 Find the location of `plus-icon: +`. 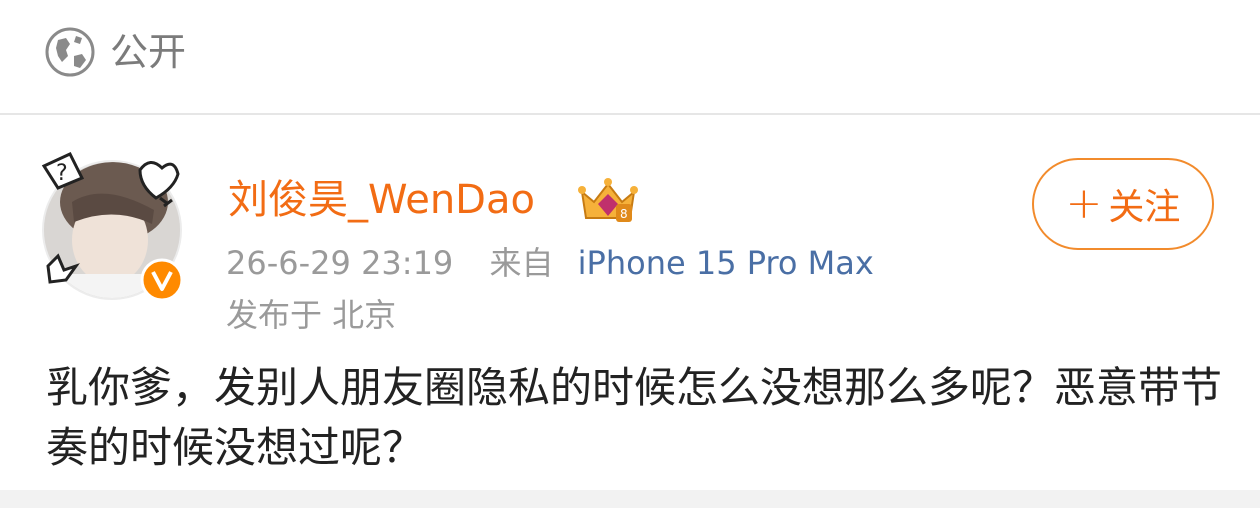

plus-icon: + is located at coordinates (1084, 203).